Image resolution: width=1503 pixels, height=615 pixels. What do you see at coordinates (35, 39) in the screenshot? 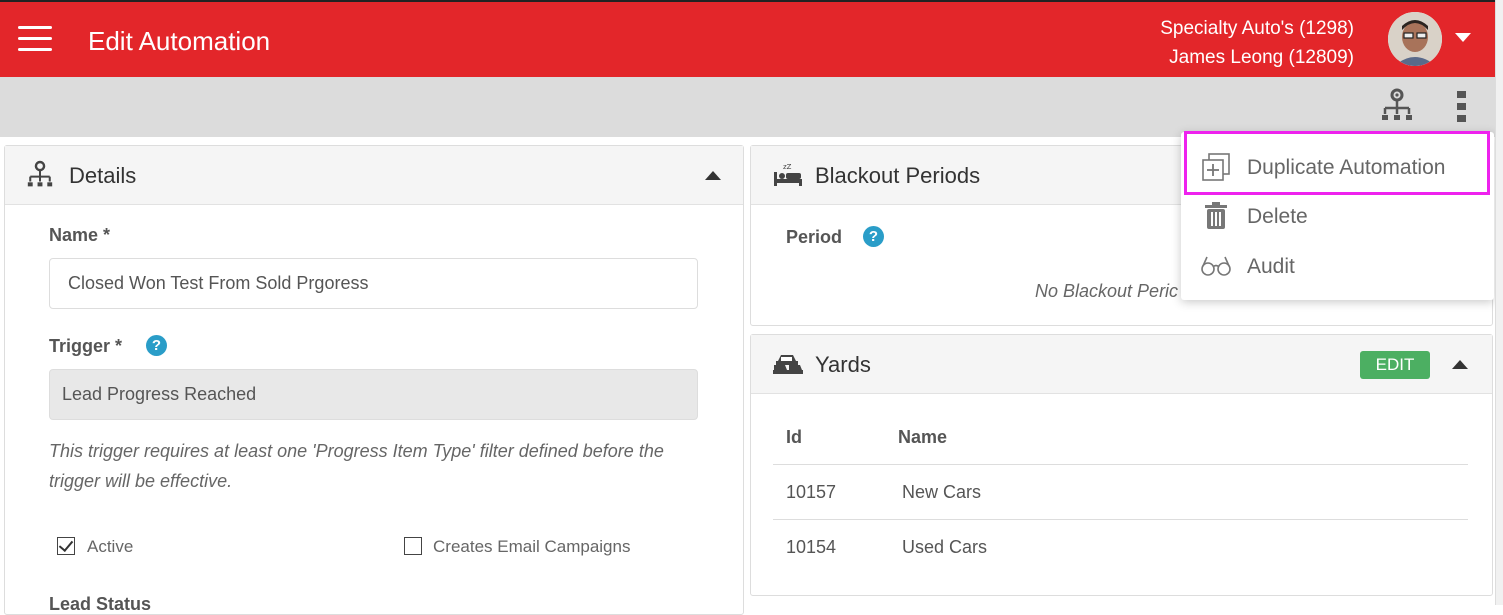
I see `menu-icon` at bounding box center [35, 39].